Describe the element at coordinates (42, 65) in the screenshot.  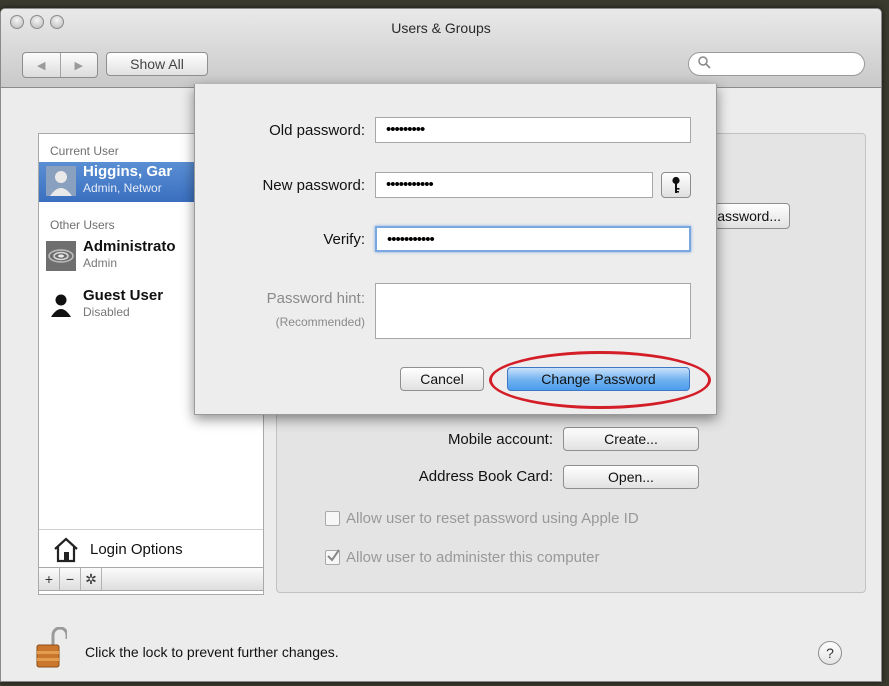
I see `back-button: ◀` at that location.